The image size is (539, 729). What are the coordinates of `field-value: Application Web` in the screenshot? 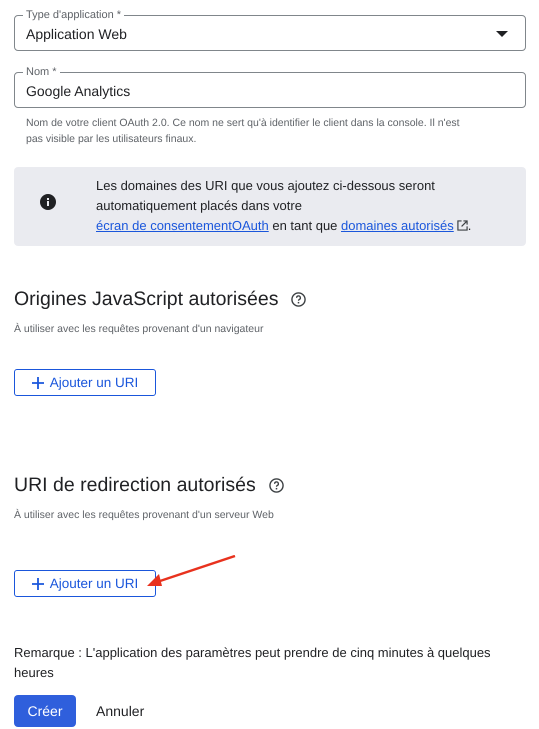 It's located at (77, 34).